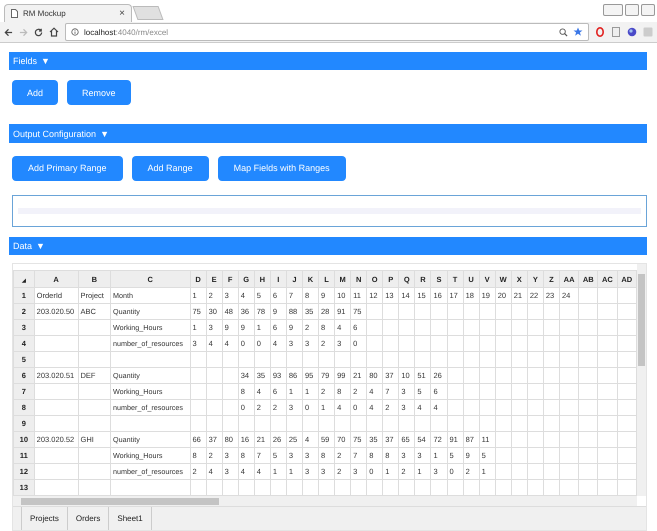 The height and width of the screenshot is (531, 657). What do you see at coordinates (328, 133) in the screenshot?
I see `section-header: Output Configuration ▼` at bounding box center [328, 133].